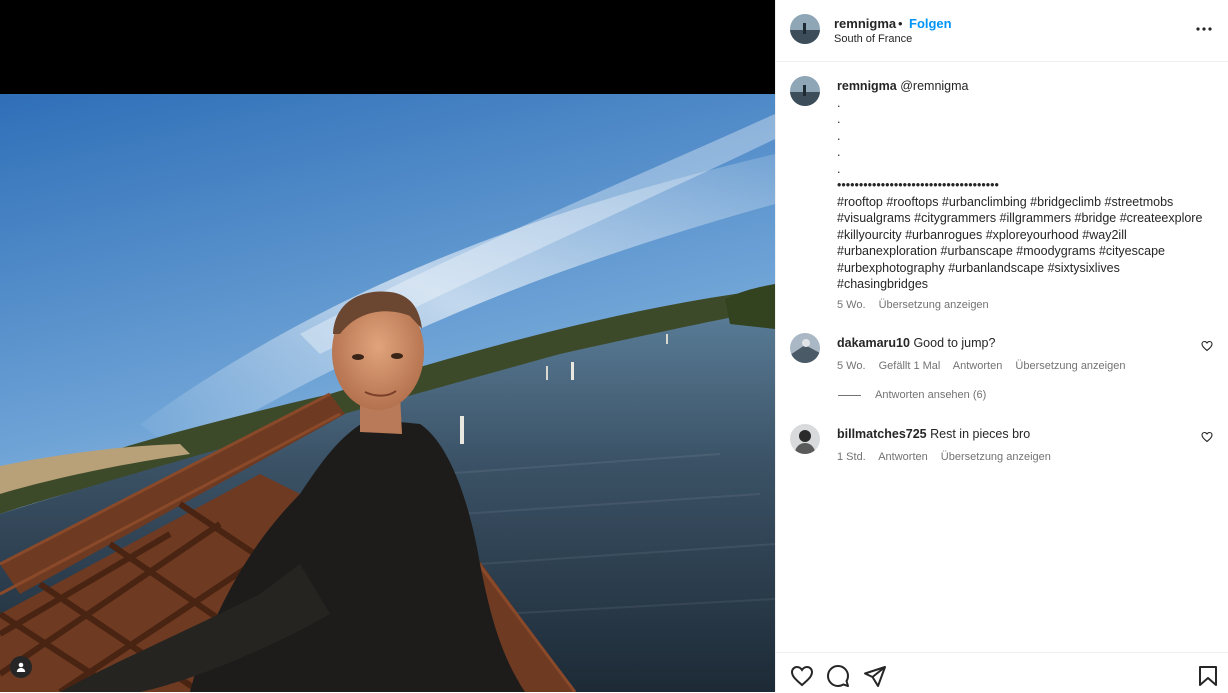 The image size is (1228, 693). I want to click on caption-translate-link: Übersetzung anzeigen, so click(934, 305).